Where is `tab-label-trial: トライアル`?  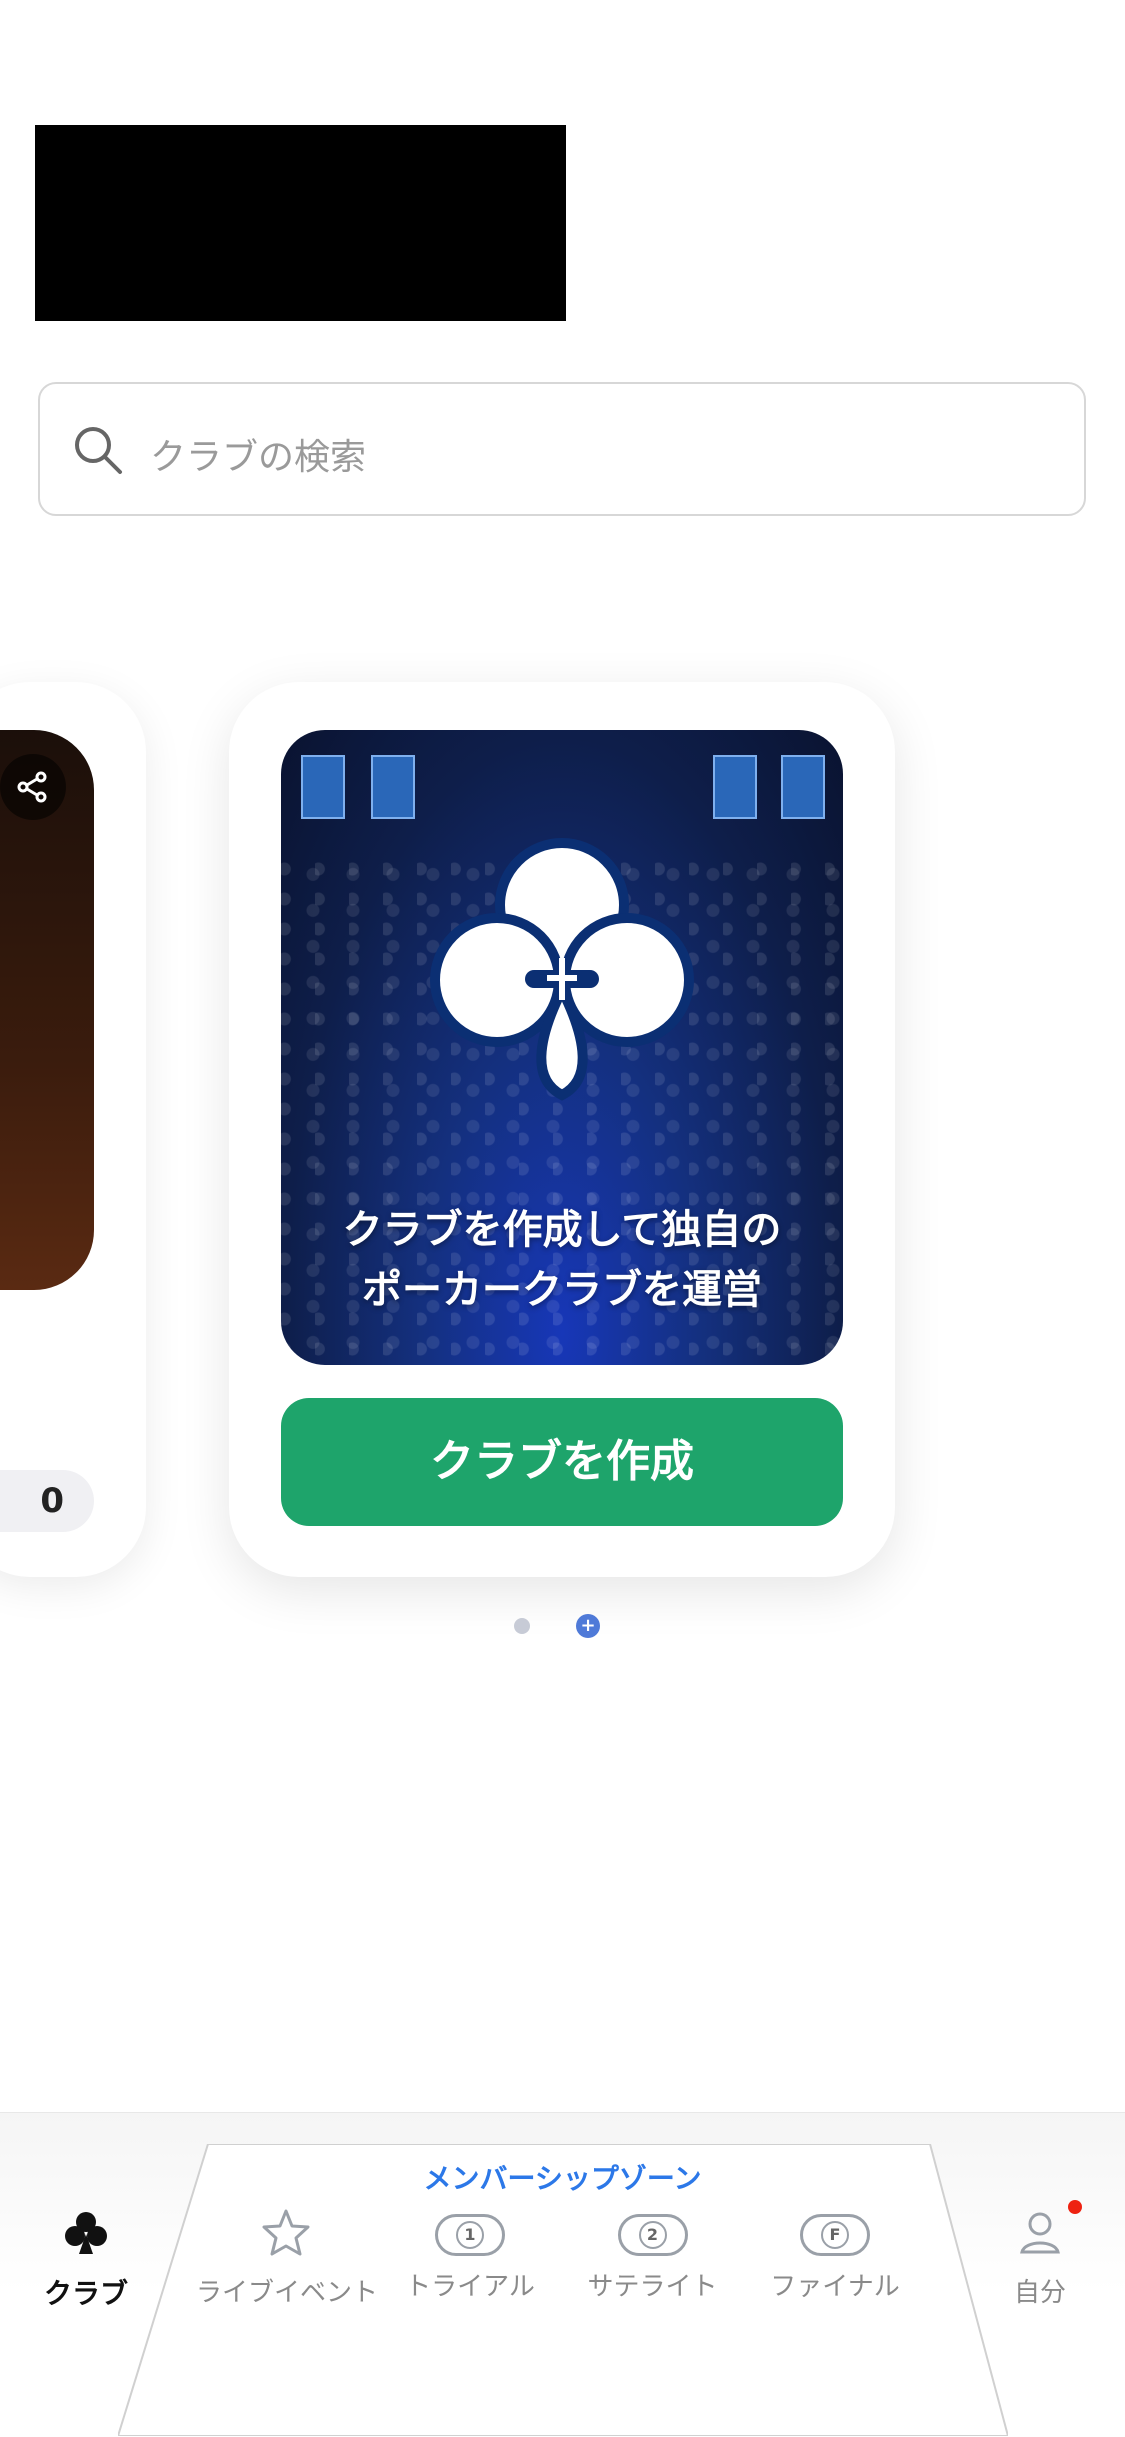
tab-label-trial: トライアル is located at coordinates (470, 2287).